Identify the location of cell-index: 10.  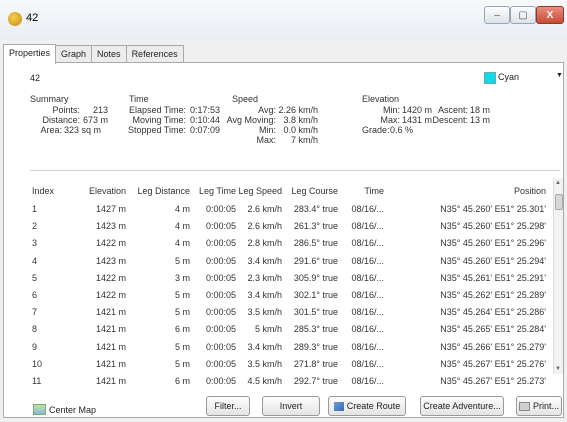
(37, 363).